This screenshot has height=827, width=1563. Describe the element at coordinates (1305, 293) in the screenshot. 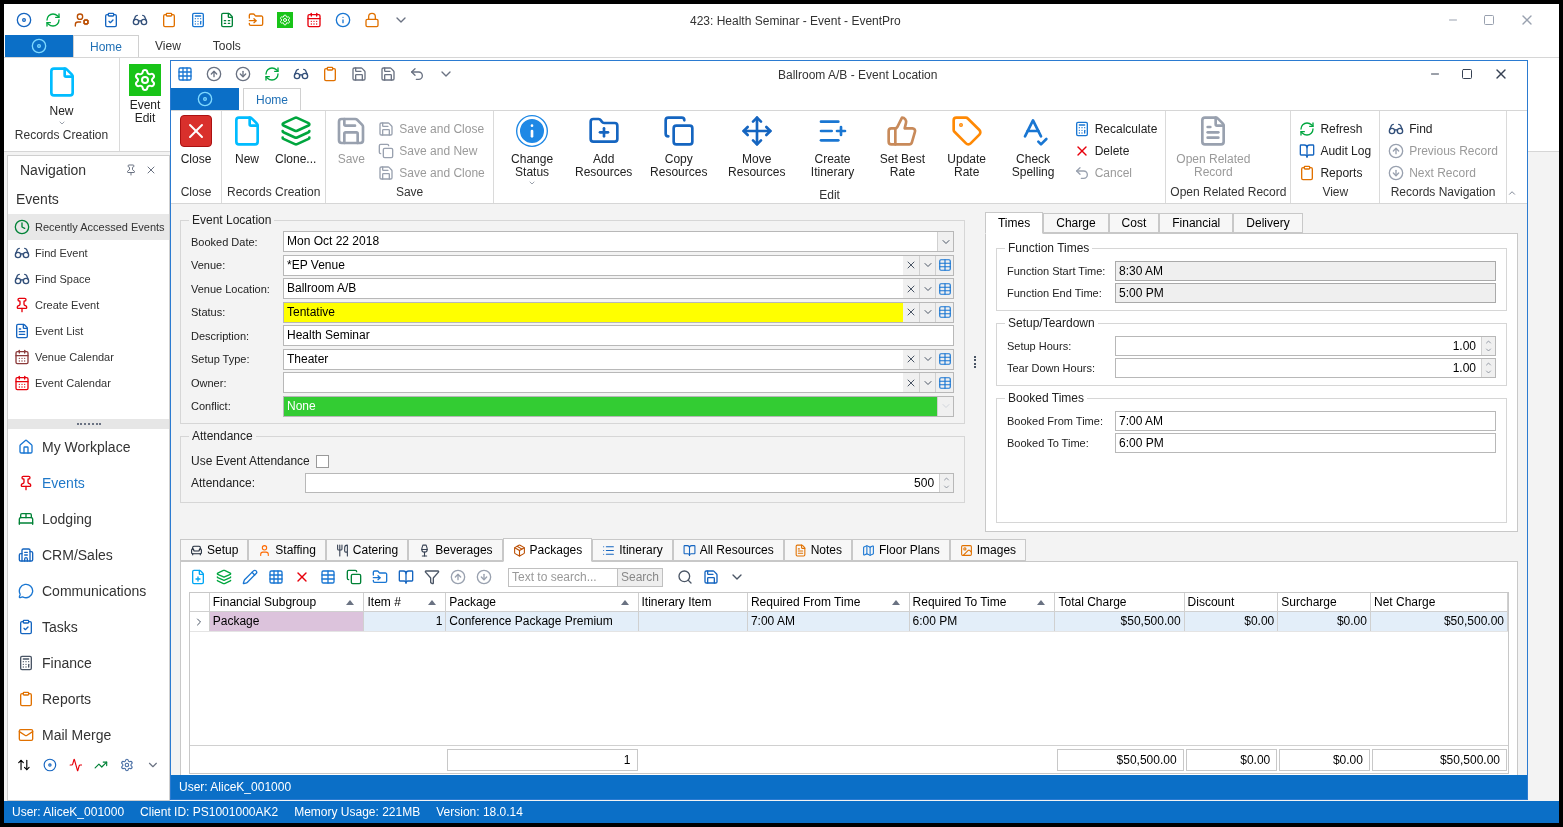

I see `input-field: 5:00 PM` at that location.